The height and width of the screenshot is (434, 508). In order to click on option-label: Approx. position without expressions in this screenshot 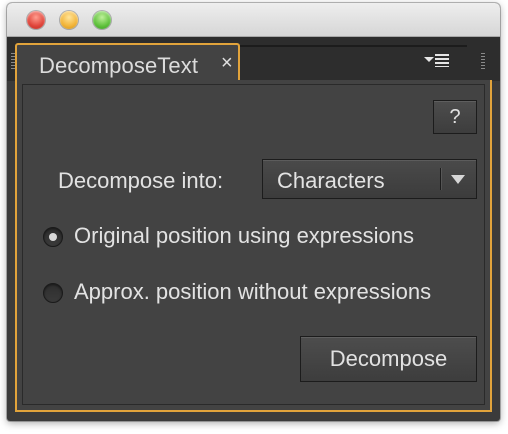, I will do `click(253, 291)`.